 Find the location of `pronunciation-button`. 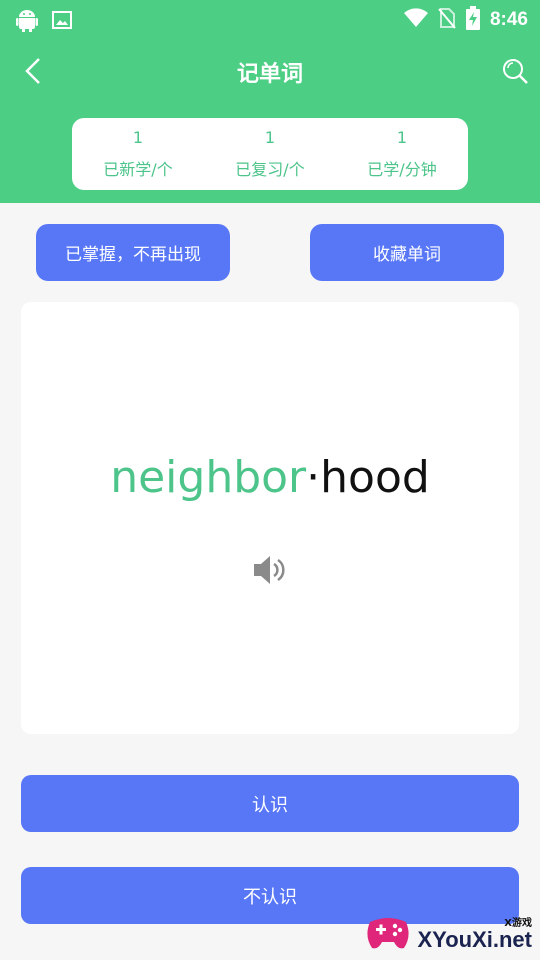

pronunciation-button is located at coordinates (269, 570).